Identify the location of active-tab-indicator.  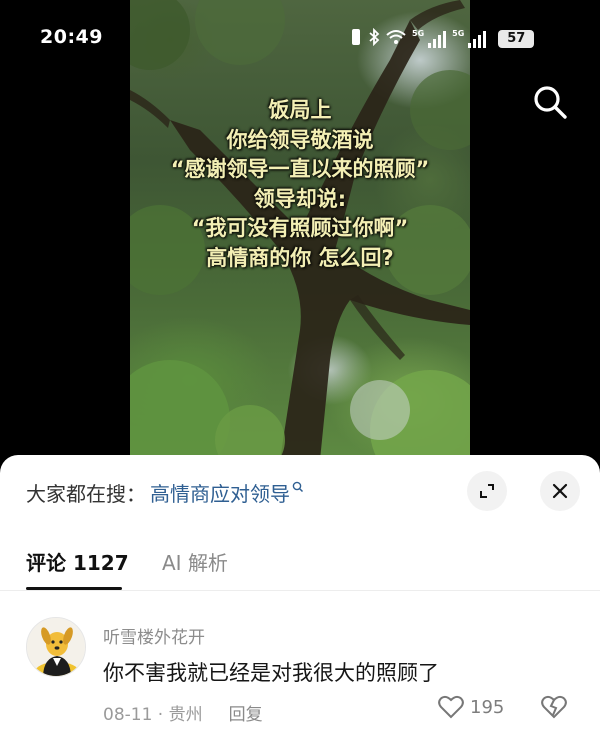
(74, 588).